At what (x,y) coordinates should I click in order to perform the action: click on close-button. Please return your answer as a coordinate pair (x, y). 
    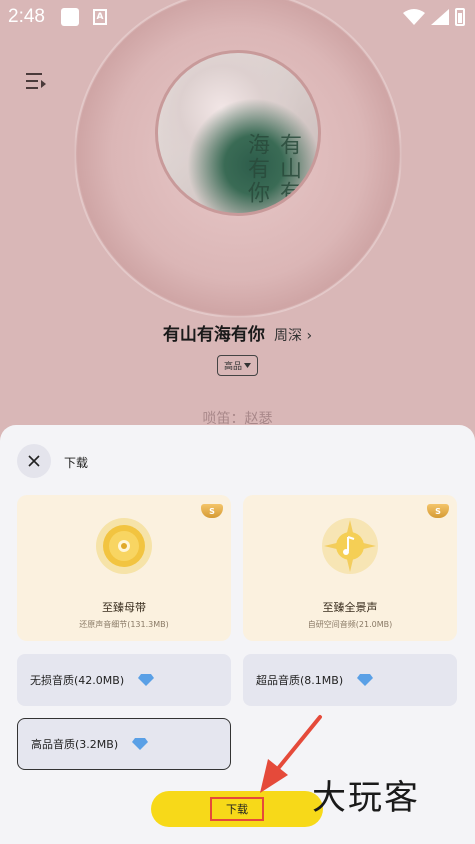
    Looking at the image, I should click on (34, 461).